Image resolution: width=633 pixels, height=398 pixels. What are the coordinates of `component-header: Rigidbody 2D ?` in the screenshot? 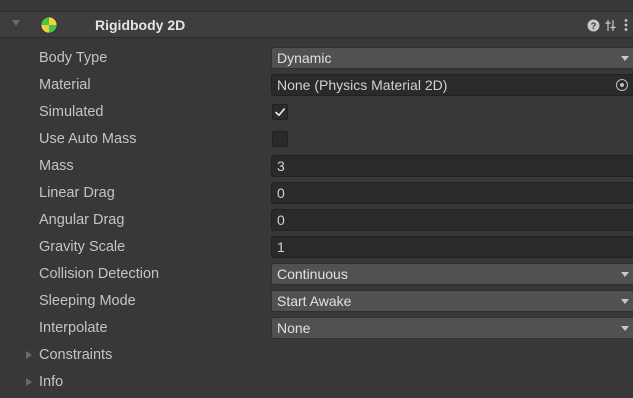 It's located at (316, 24).